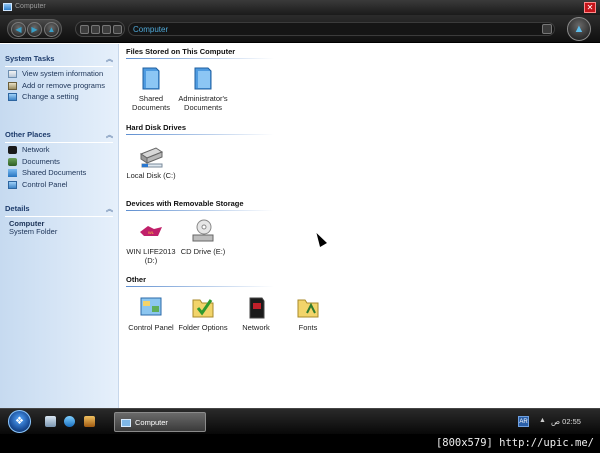  I want to click on documents-link: Documents, so click(59, 162).